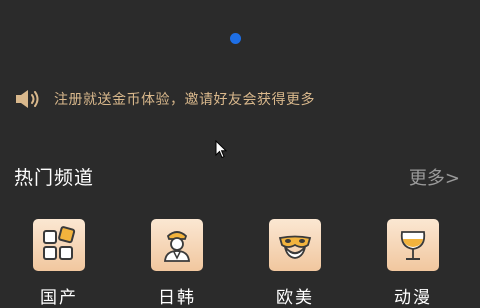 Image resolution: width=480 pixels, height=308 pixels. I want to click on channel-item-domestic: 国产, so click(59, 263).